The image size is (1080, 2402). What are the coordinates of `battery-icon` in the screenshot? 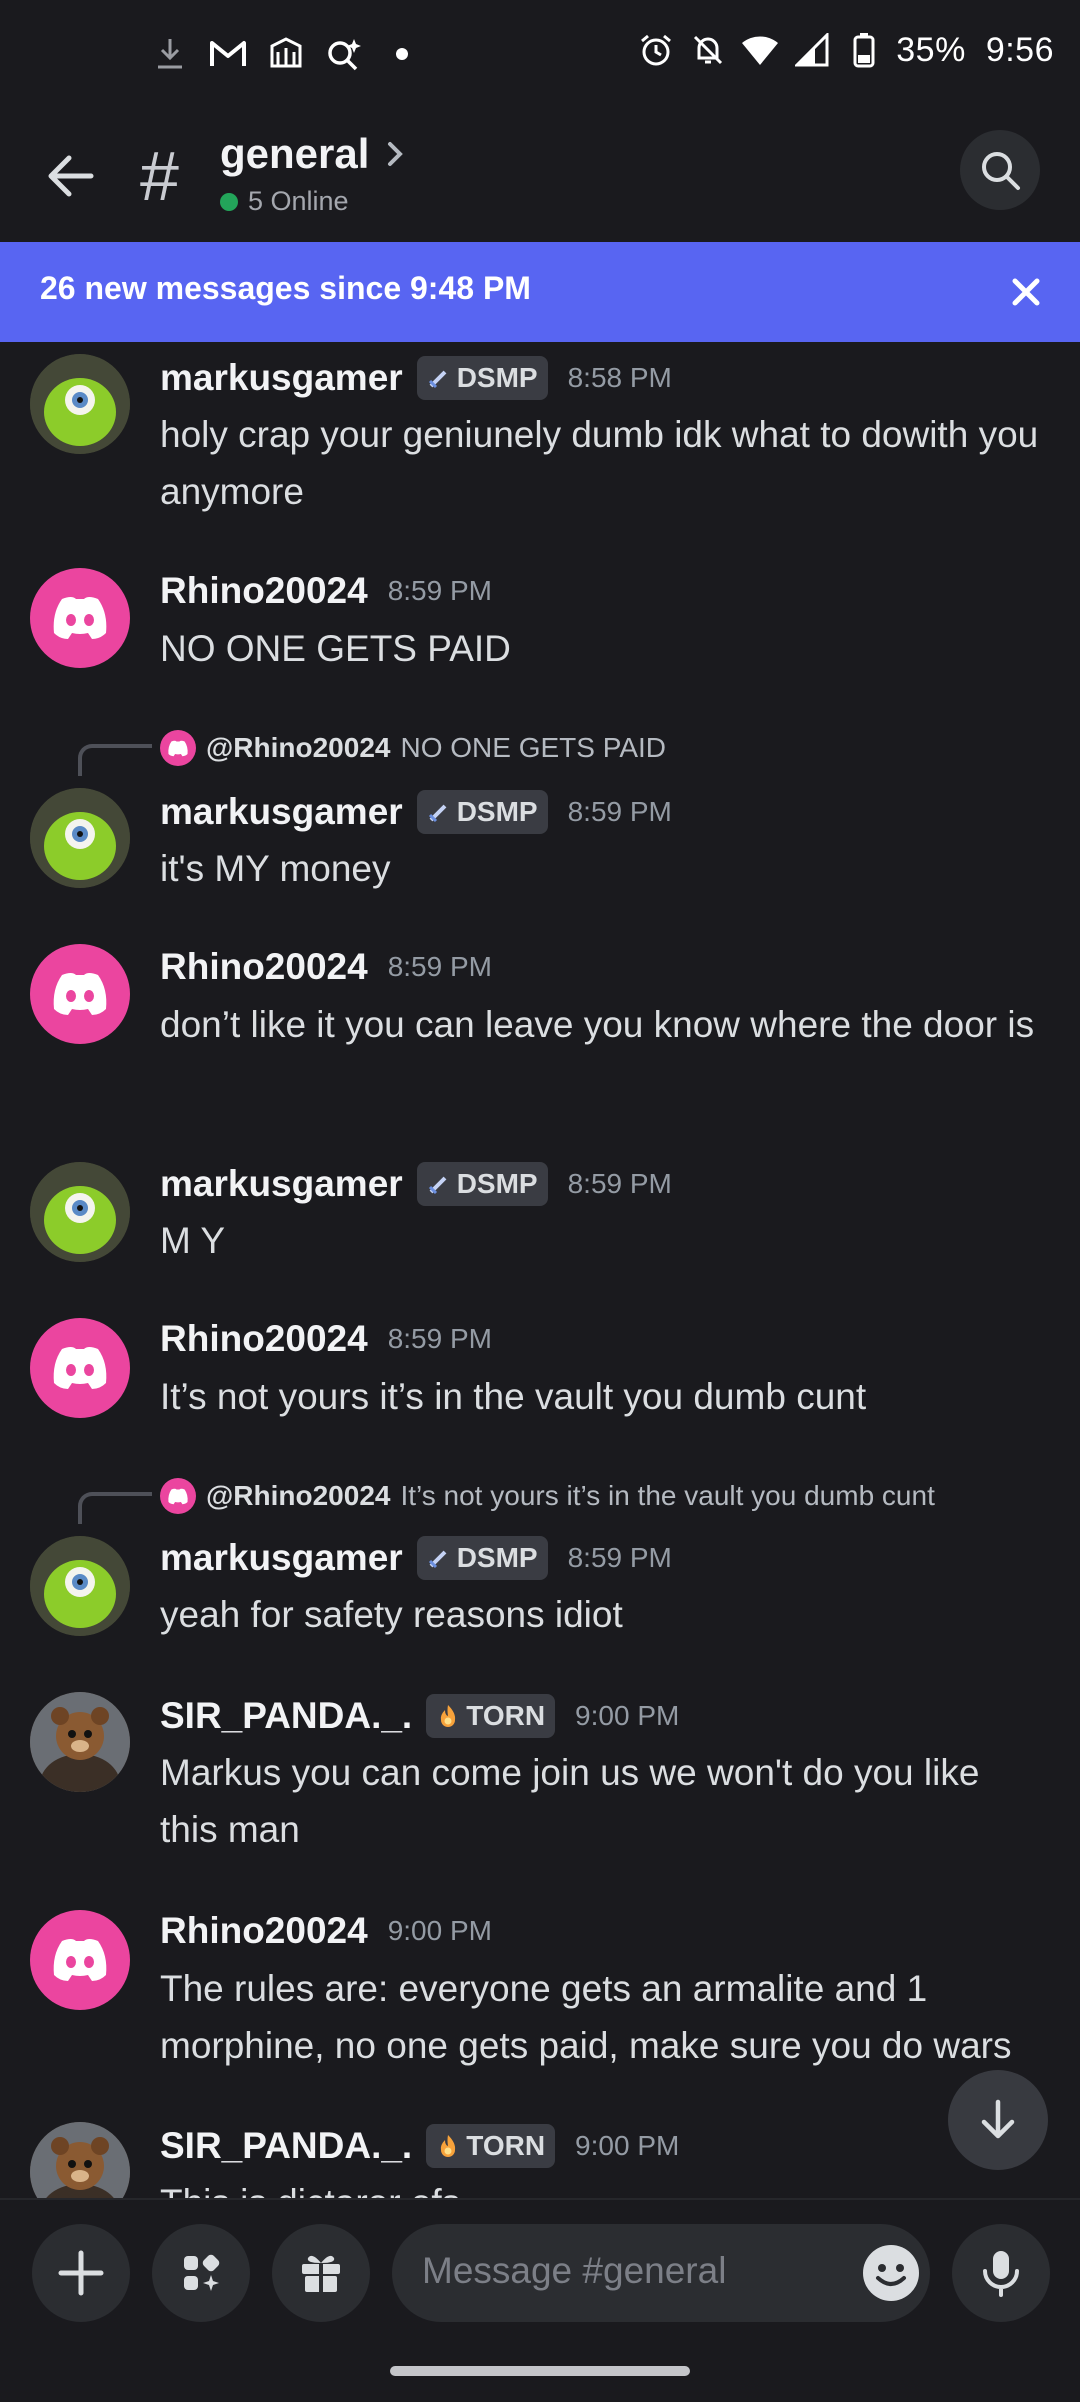 It's located at (864, 50).